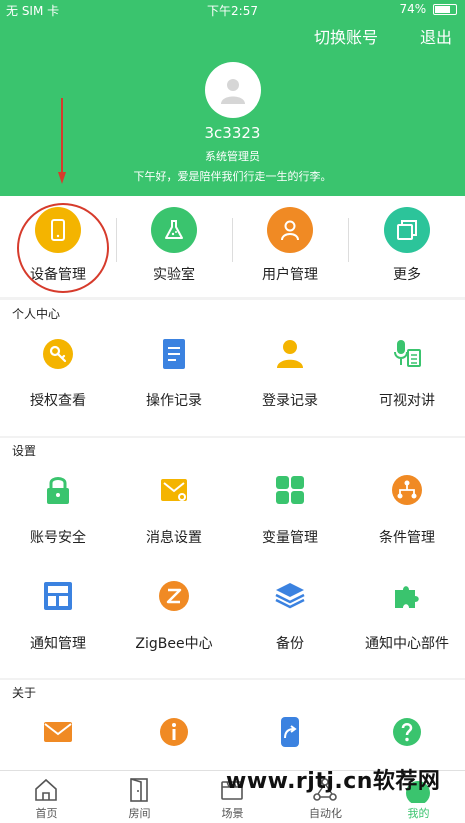 Image resolution: width=465 pixels, height=823 pixels. I want to click on mail-icon, so click(58, 732).